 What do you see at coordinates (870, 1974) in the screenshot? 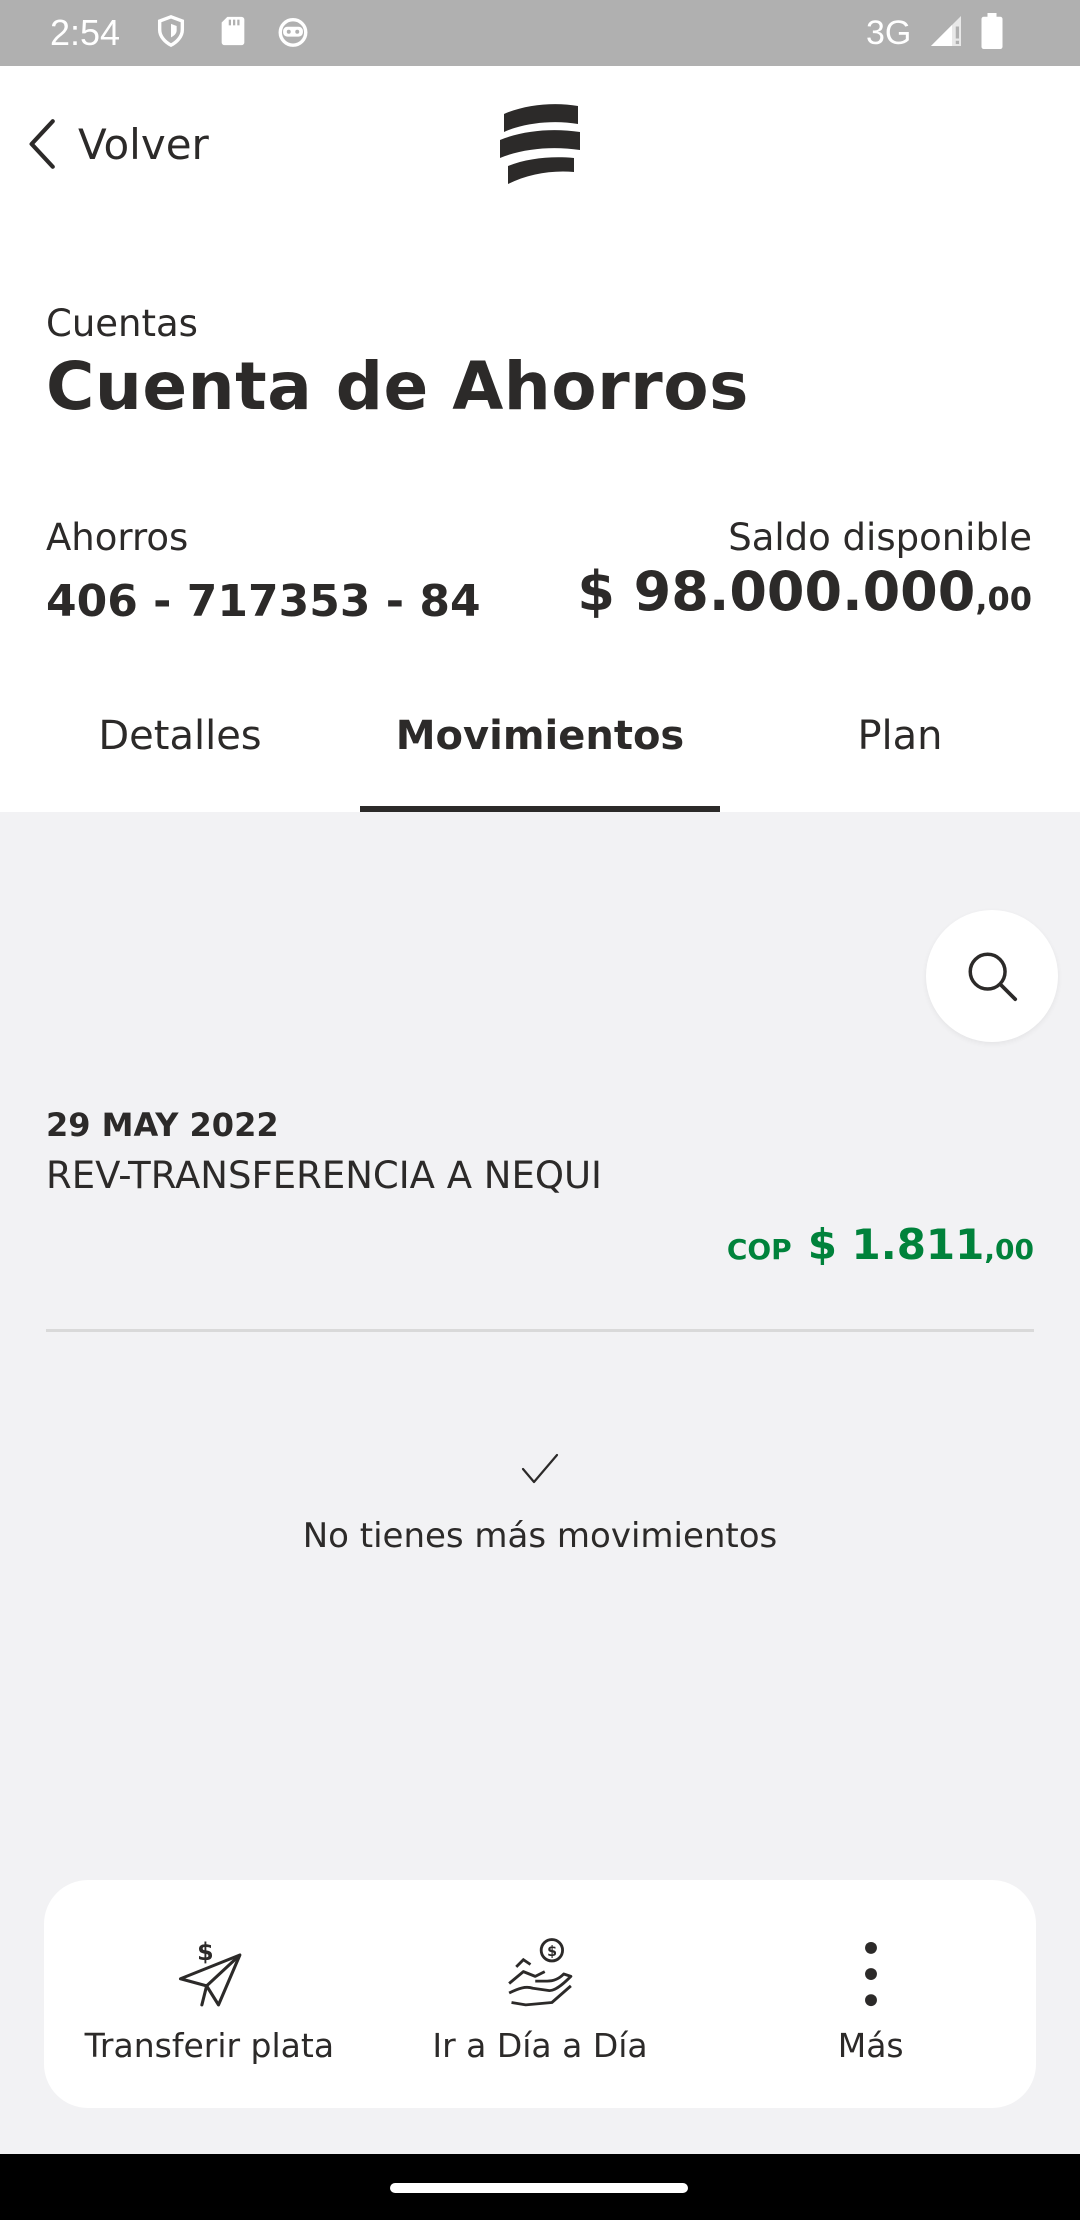
I see `more-vertical-icon` at bounding box center [870, 1974].